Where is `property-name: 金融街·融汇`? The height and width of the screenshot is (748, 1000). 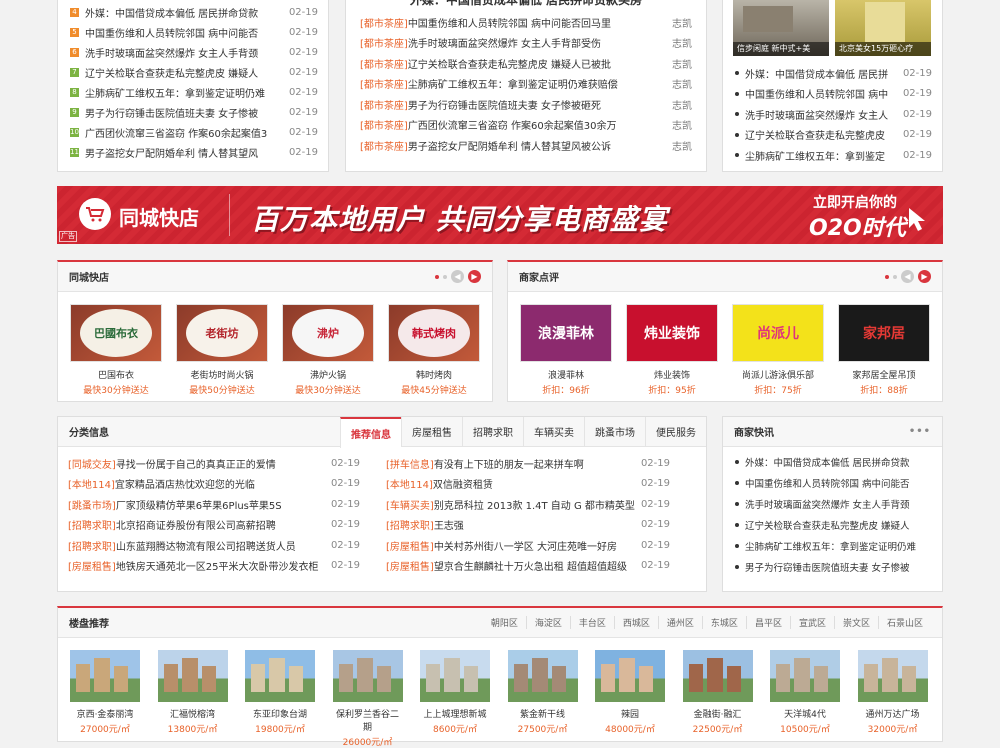
property-name: 金融街·融汇 is located at coordinates (718, 713).